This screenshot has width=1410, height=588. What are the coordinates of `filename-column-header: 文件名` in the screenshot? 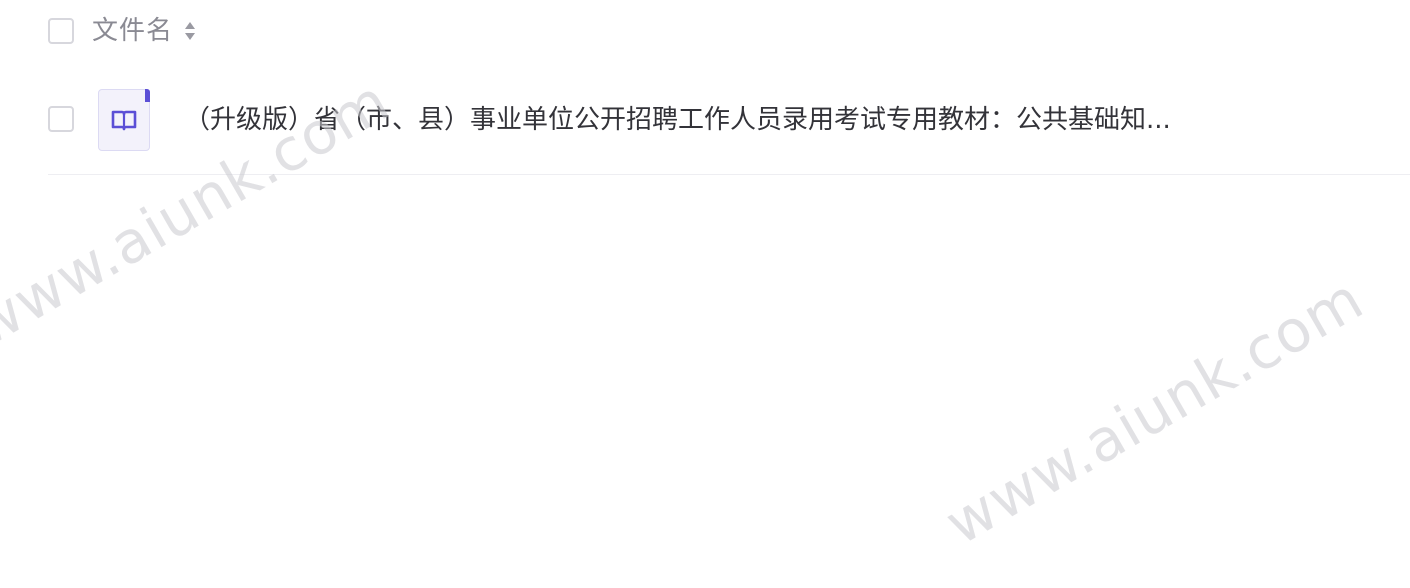 It's located at (132, 31).